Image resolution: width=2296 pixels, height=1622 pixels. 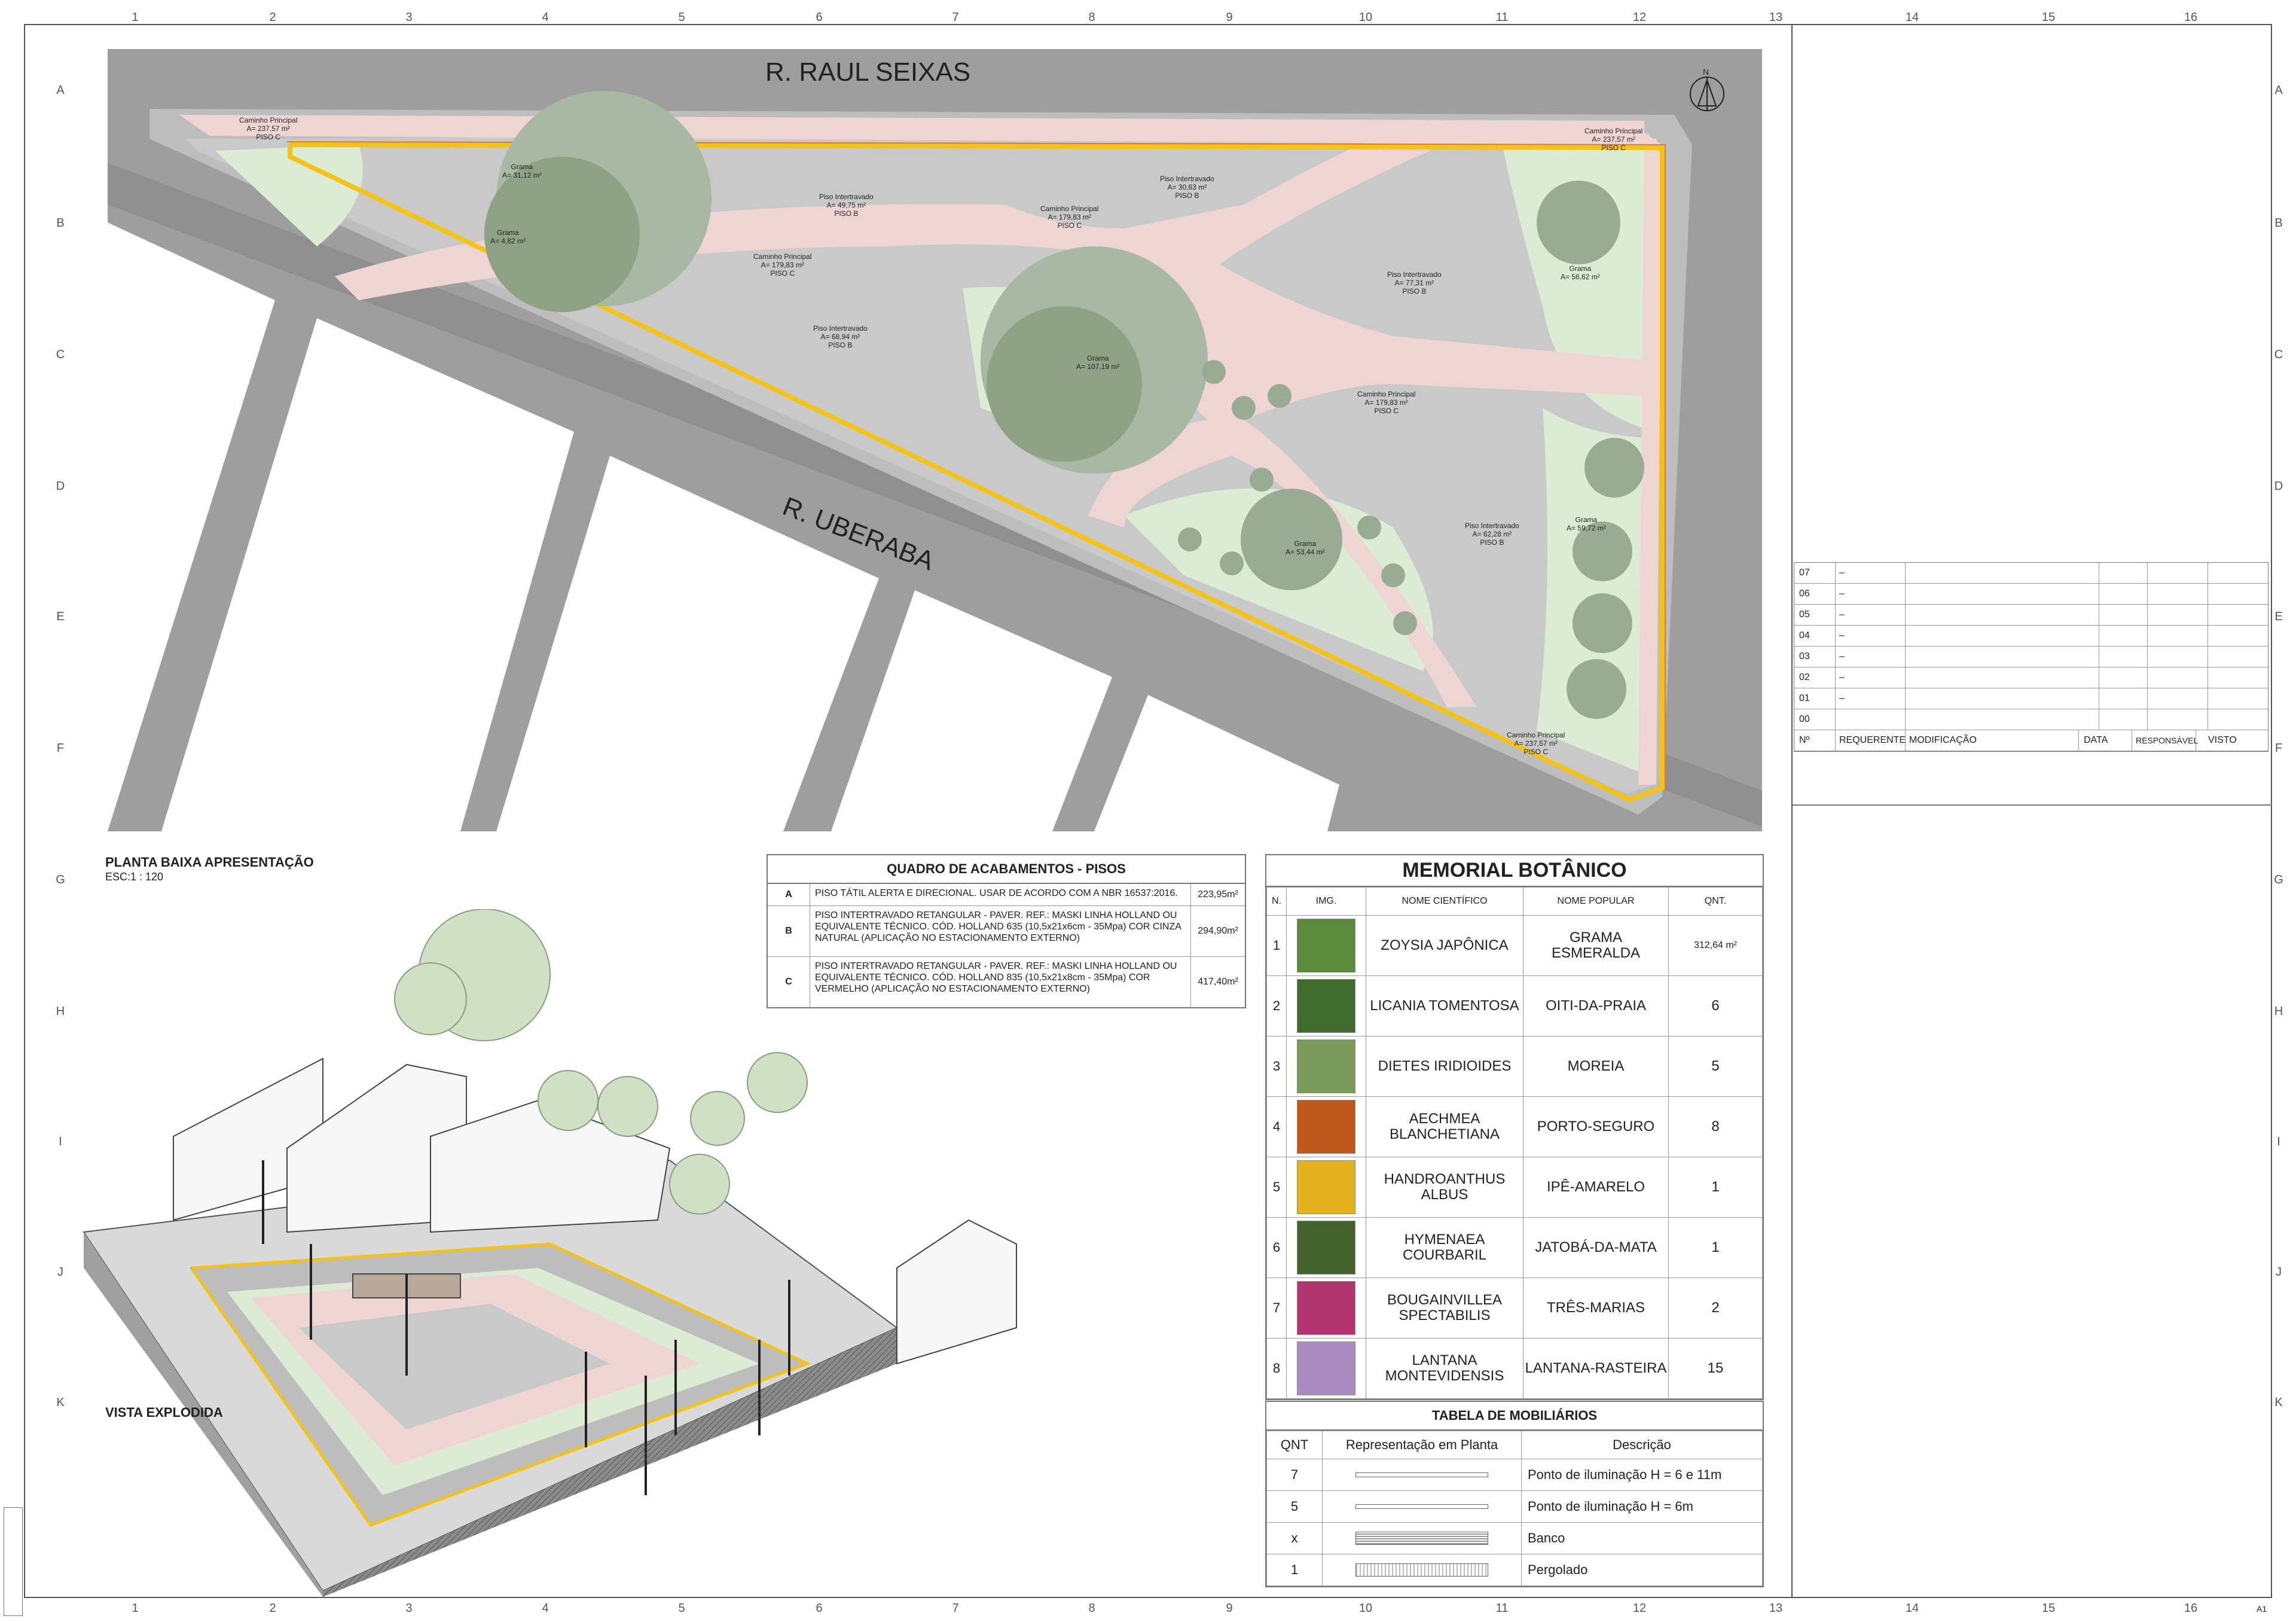 I want to click on memorial-row: 5 HANDROANTHUS ALBUS IPÊ-AMARELO 1, so click(x=1514, y=1187).